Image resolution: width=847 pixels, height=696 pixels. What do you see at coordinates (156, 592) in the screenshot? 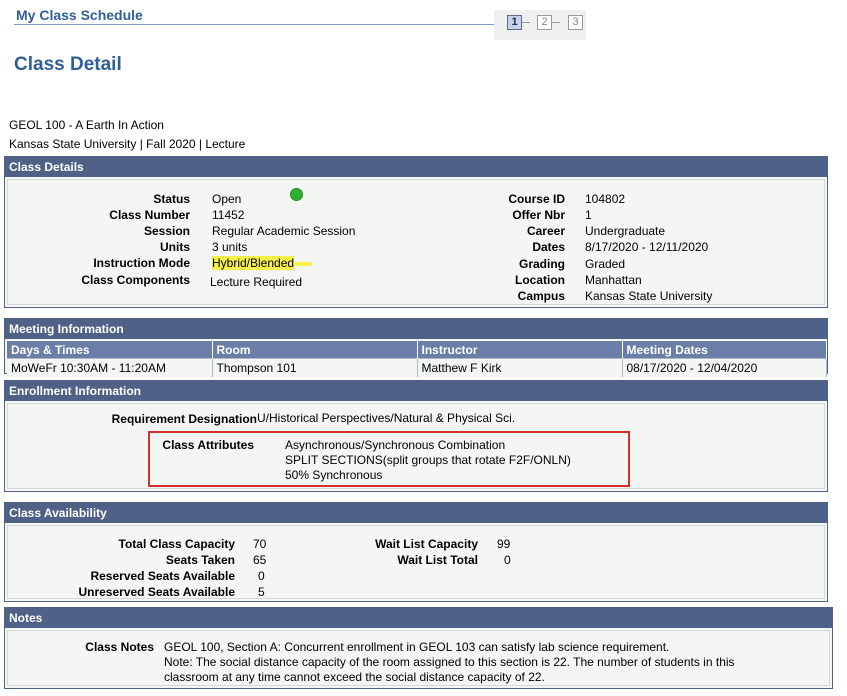
I see `unreserved-seats-label: Unreserved Seats Available` at bounding box center [156, 592].